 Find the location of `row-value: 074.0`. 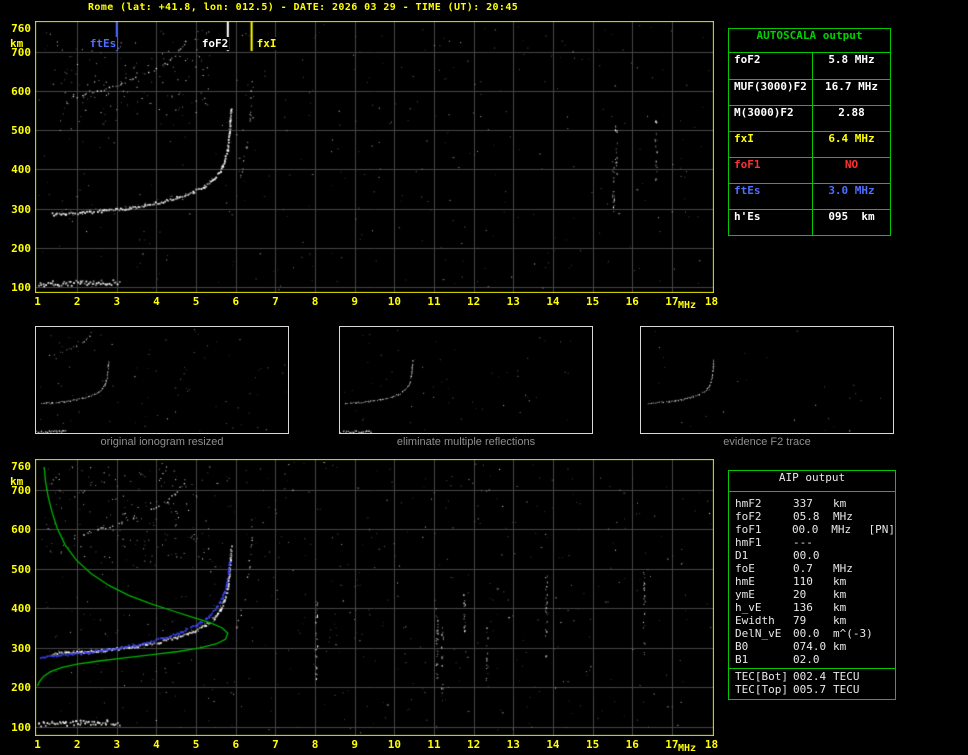

row-value: 074.0 is located at coordinates (810, 646).